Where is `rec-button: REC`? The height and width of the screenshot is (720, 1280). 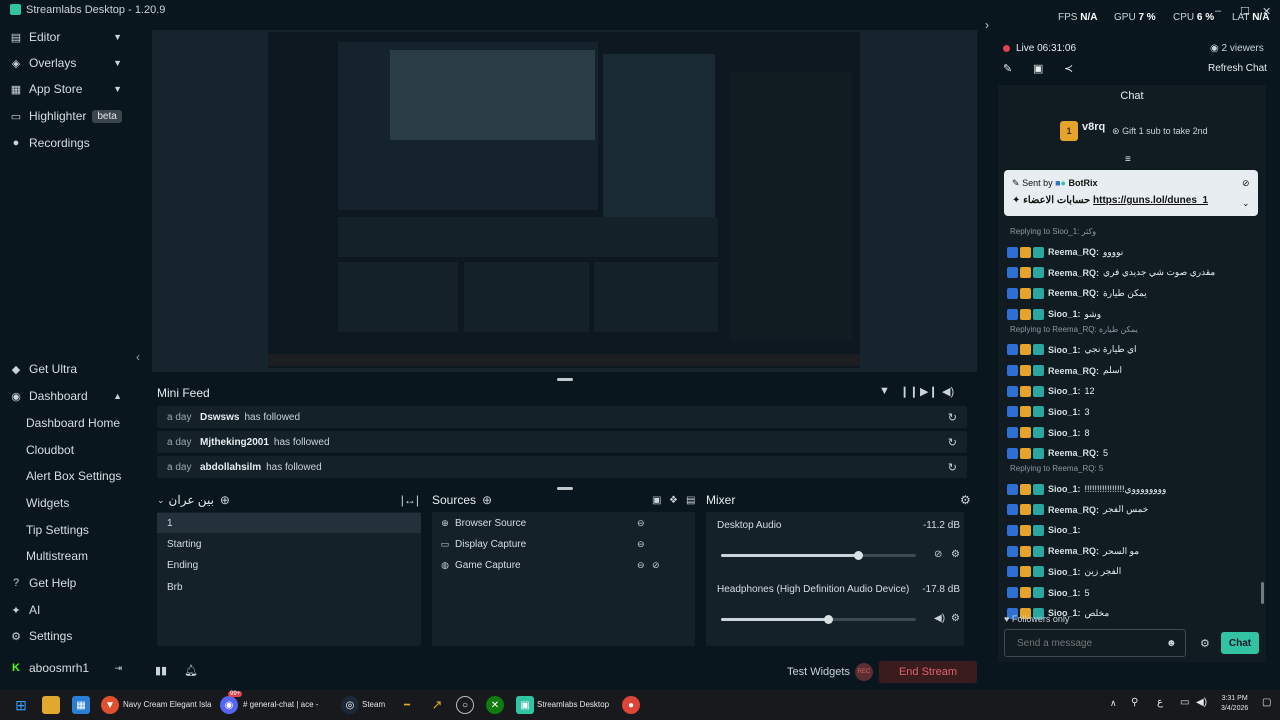
rec-button: REC is located at coordinates (864, 672).